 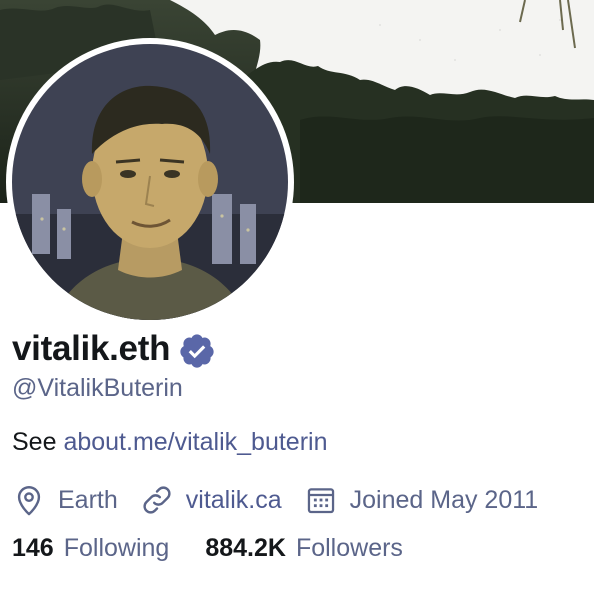 What do you see at coordinates (157, 500) in the screenshot?
I see `link-icon` at bounding box center [157, 500].